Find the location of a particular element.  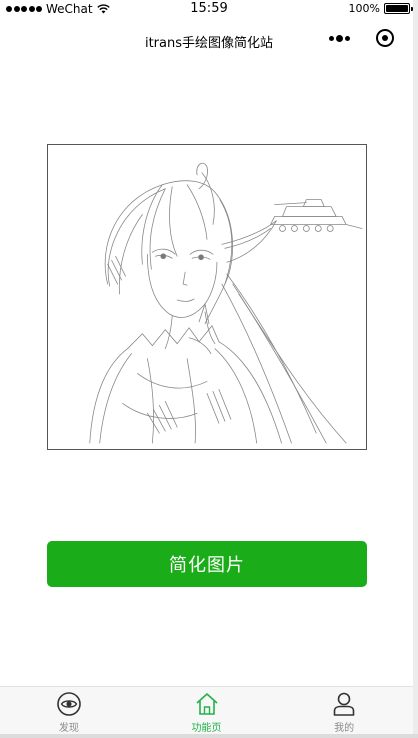

tab-discover: 发现 is located at coordinates (69, 711).